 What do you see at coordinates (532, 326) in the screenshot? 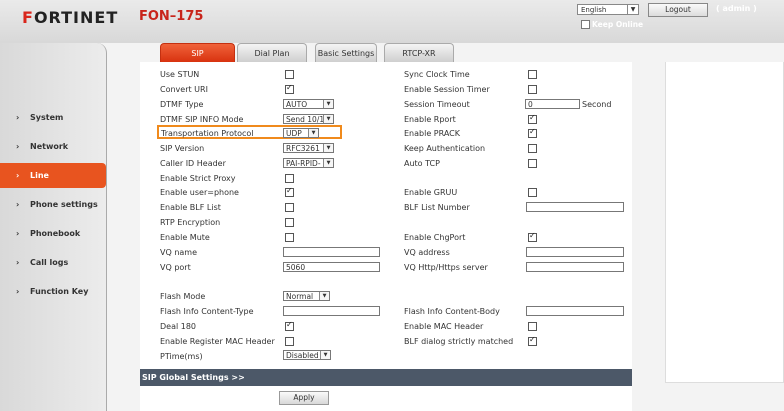
I see `enable-mac-header-checkbox` at bounding box center [532, 326].